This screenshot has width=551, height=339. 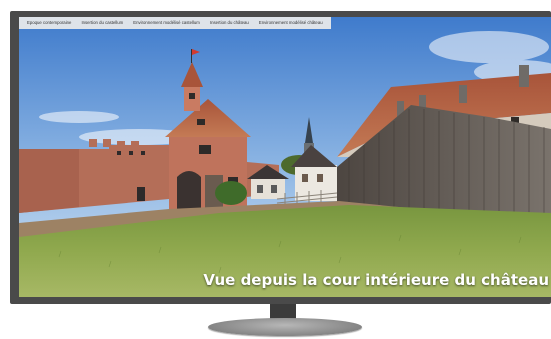 I want to click on menu-item-insertion-castellum: Insertion du castellum, so click(x=102, y=23).